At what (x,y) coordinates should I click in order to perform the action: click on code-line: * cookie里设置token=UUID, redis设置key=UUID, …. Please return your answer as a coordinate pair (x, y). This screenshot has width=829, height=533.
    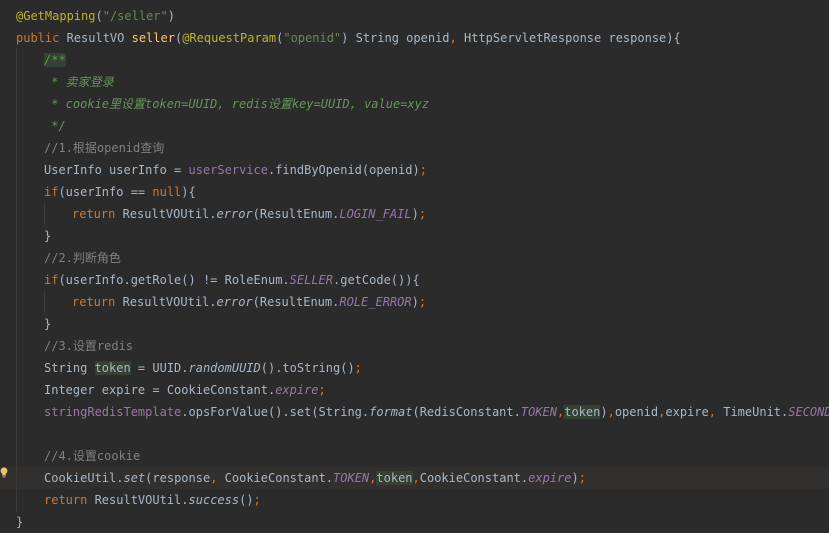
    Looking at the image, I should click on (414, 104).